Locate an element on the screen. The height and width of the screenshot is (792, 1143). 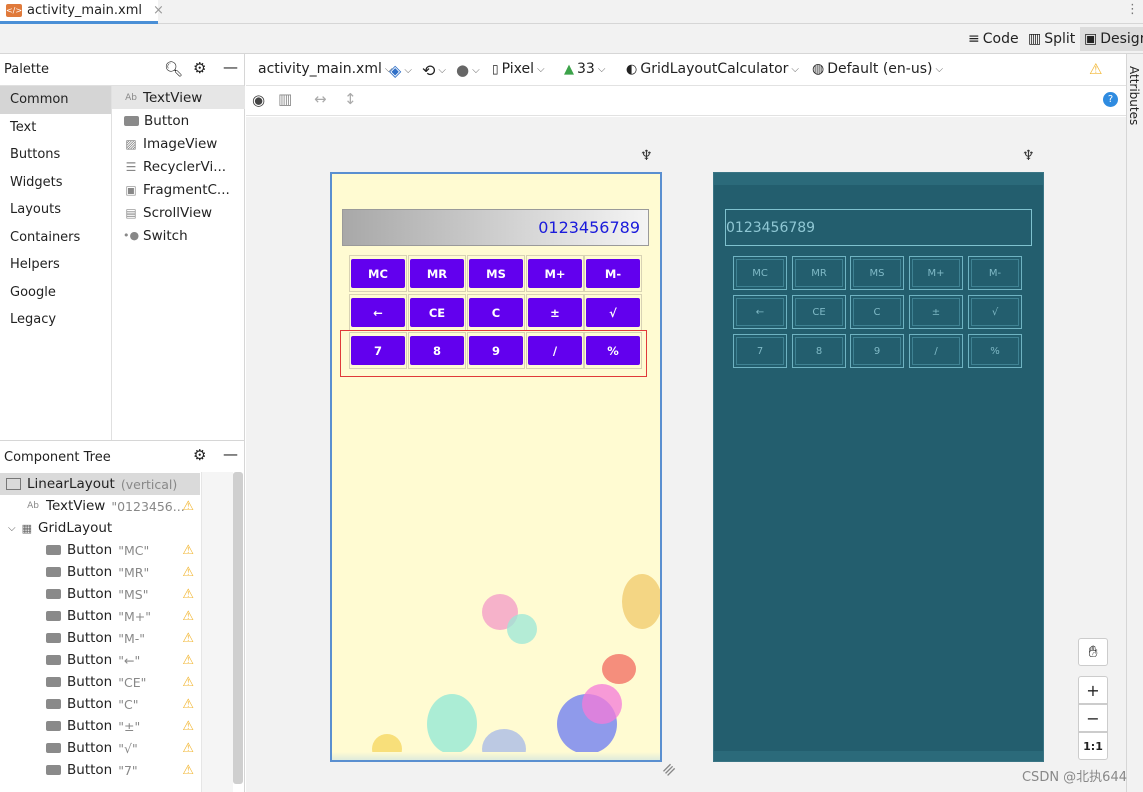
tree-row-button: Button "CE" ⚠ is located at coordinates (100, 682).